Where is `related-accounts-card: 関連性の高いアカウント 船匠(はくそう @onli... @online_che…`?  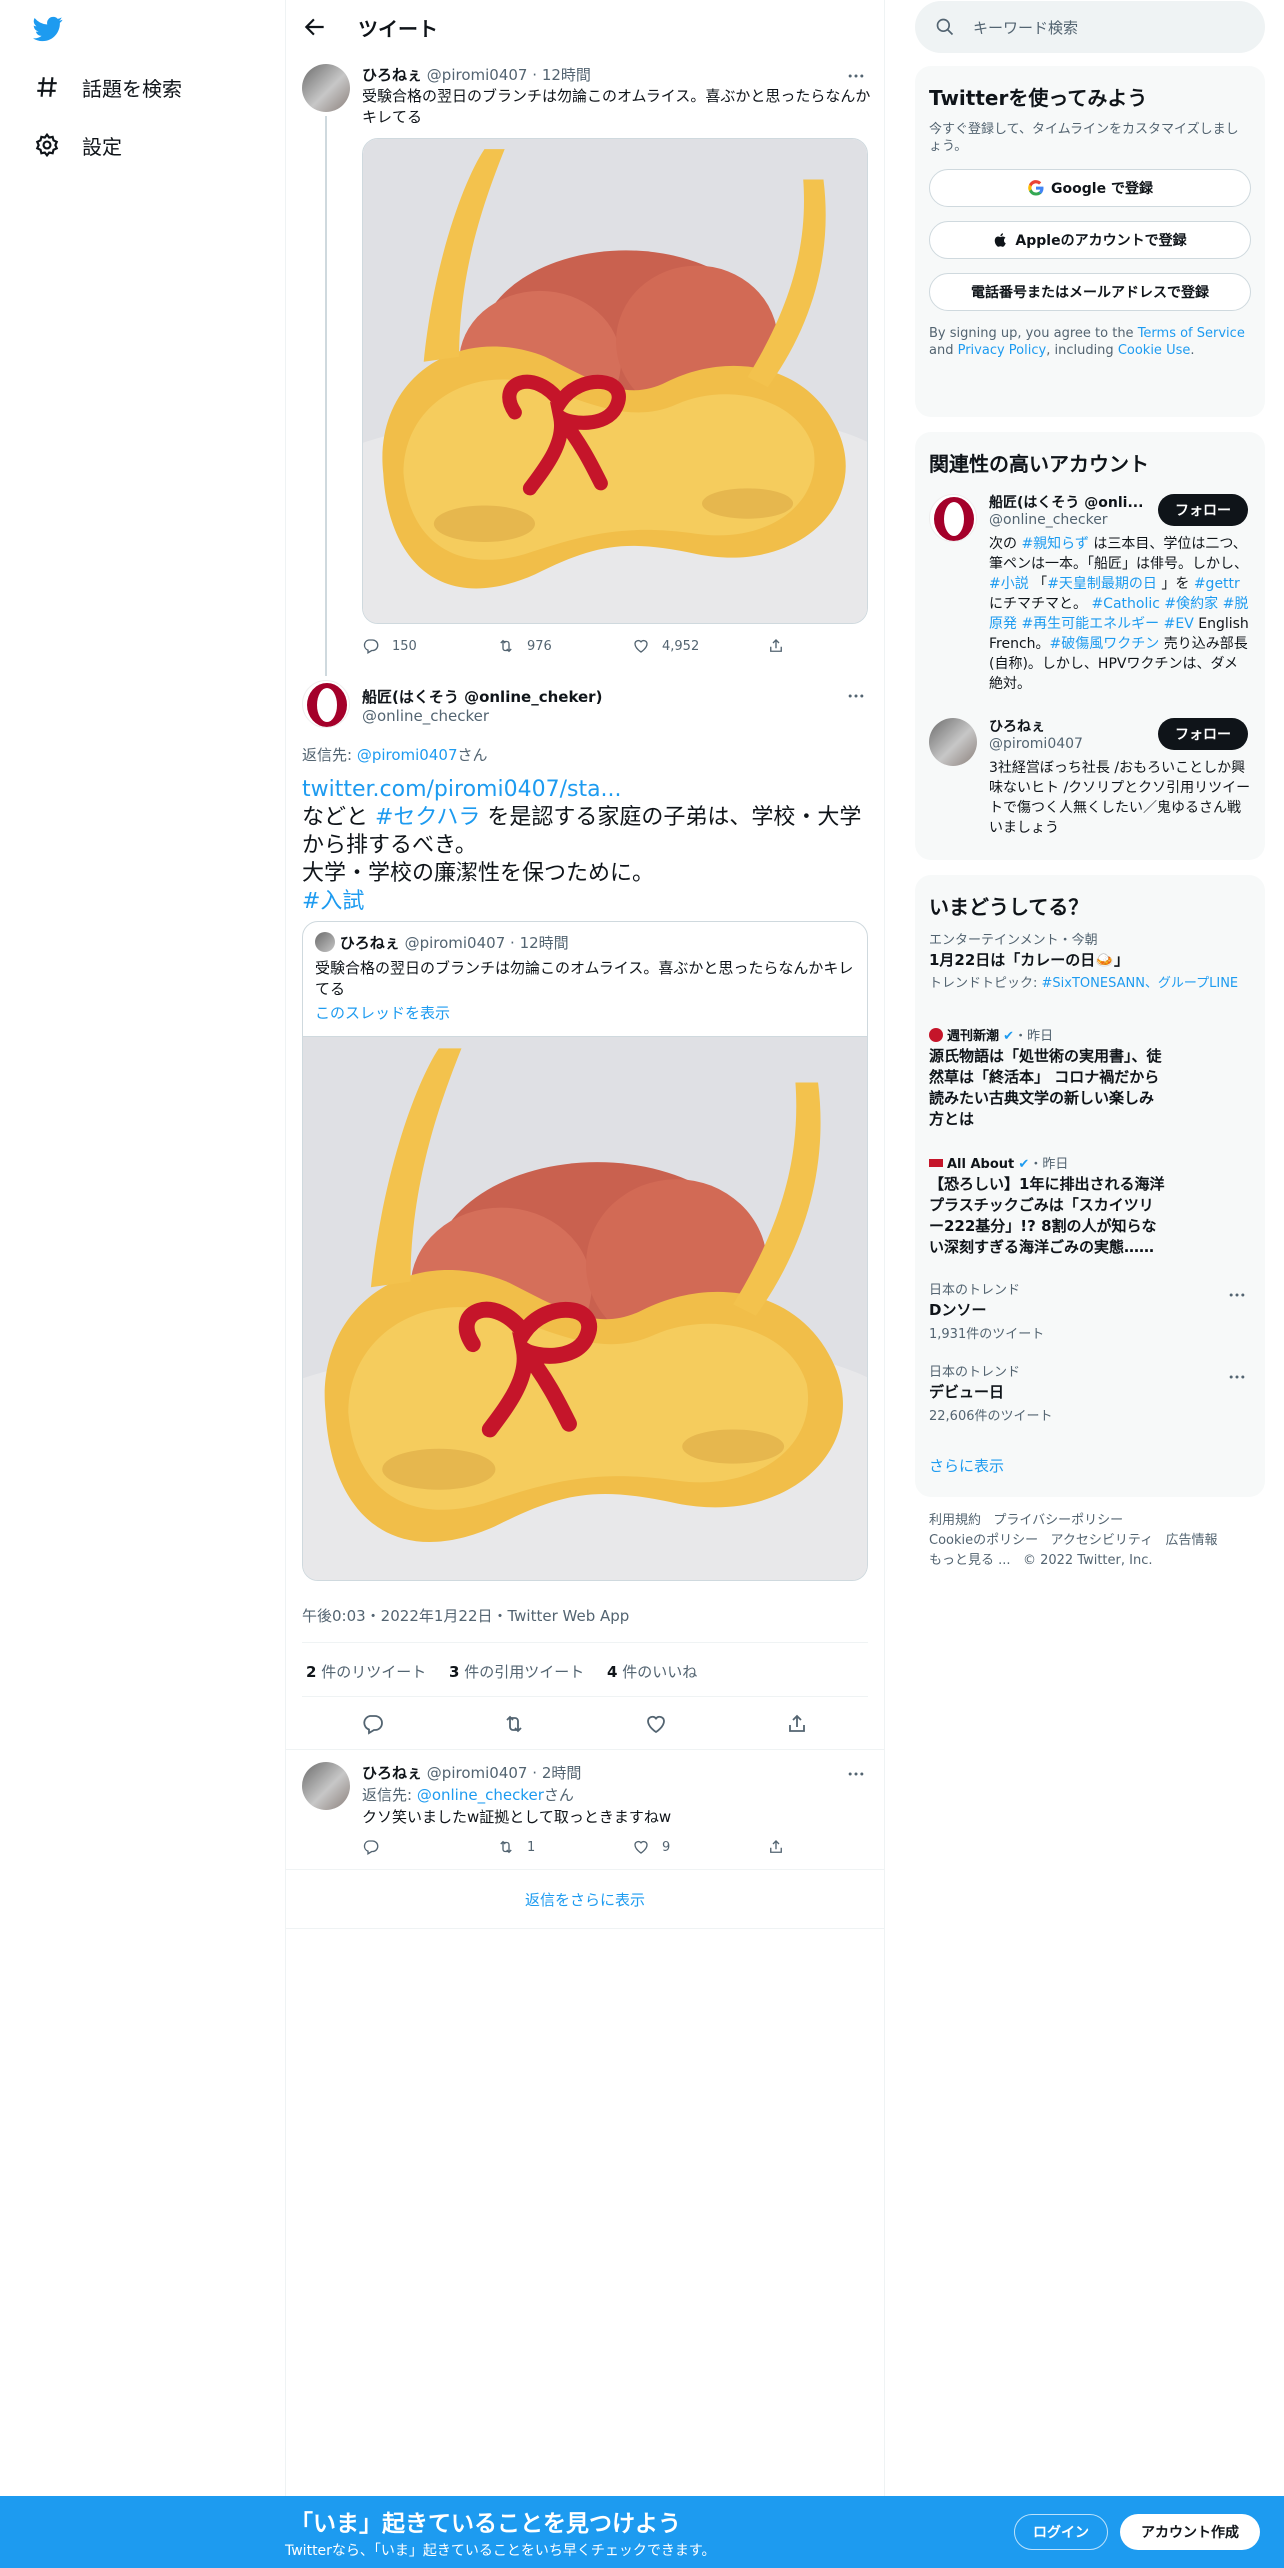
related-accounts-card: 関連性の高いアカウント 船匠(はくそう @onli... @online_che… is located at coordinates (1090, 646).